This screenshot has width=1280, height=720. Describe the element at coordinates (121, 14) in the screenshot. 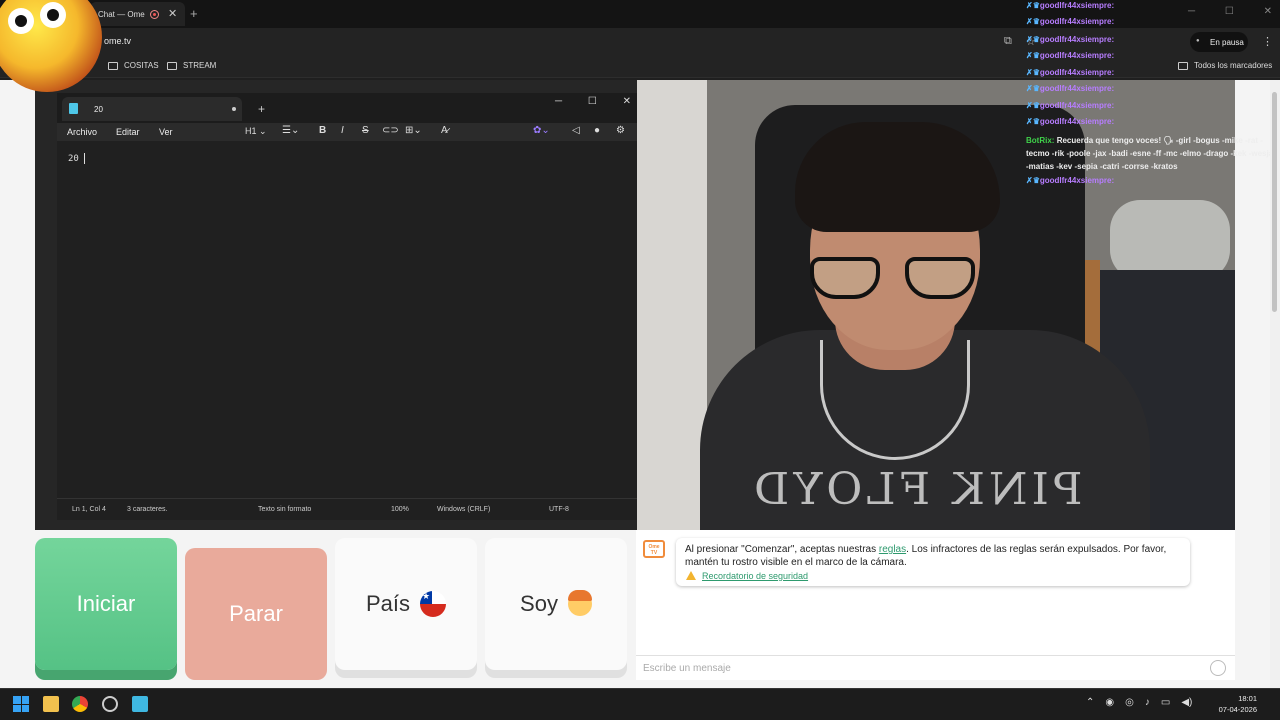

I see `browser-tab-title: Chat — Ome` at that location.